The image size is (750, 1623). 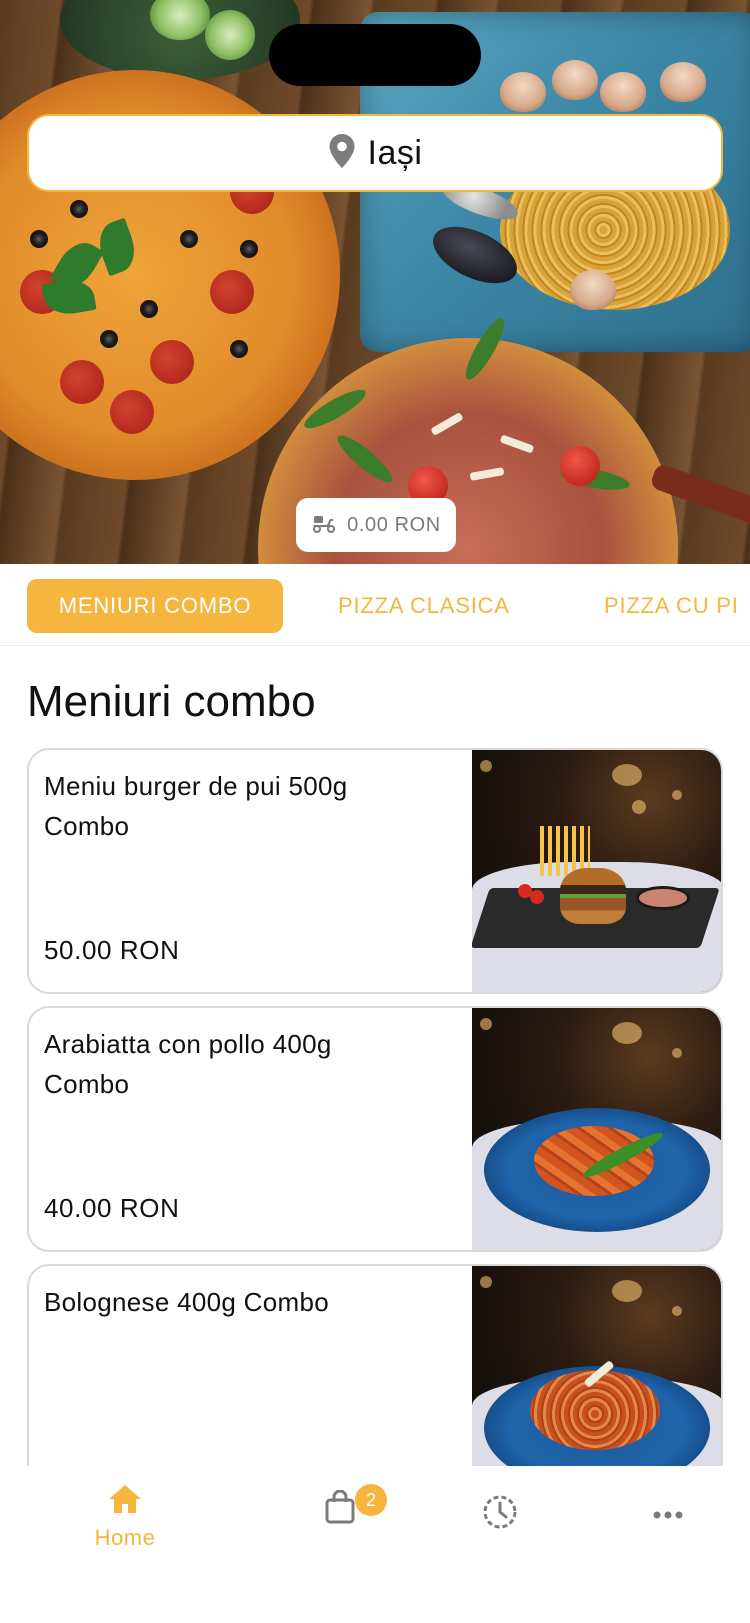 I want to click on cucumber-slice, so click(x=230, y=35).